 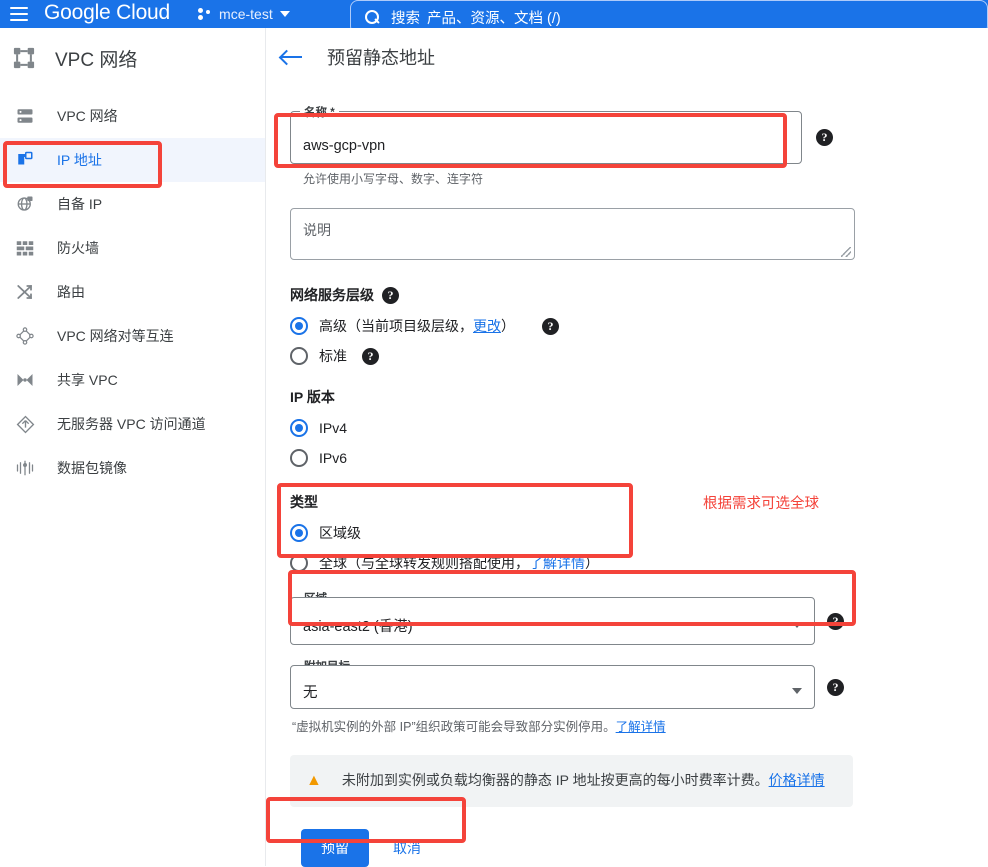 I want to click on back-arrow-icon, so click(x=292, y=57).